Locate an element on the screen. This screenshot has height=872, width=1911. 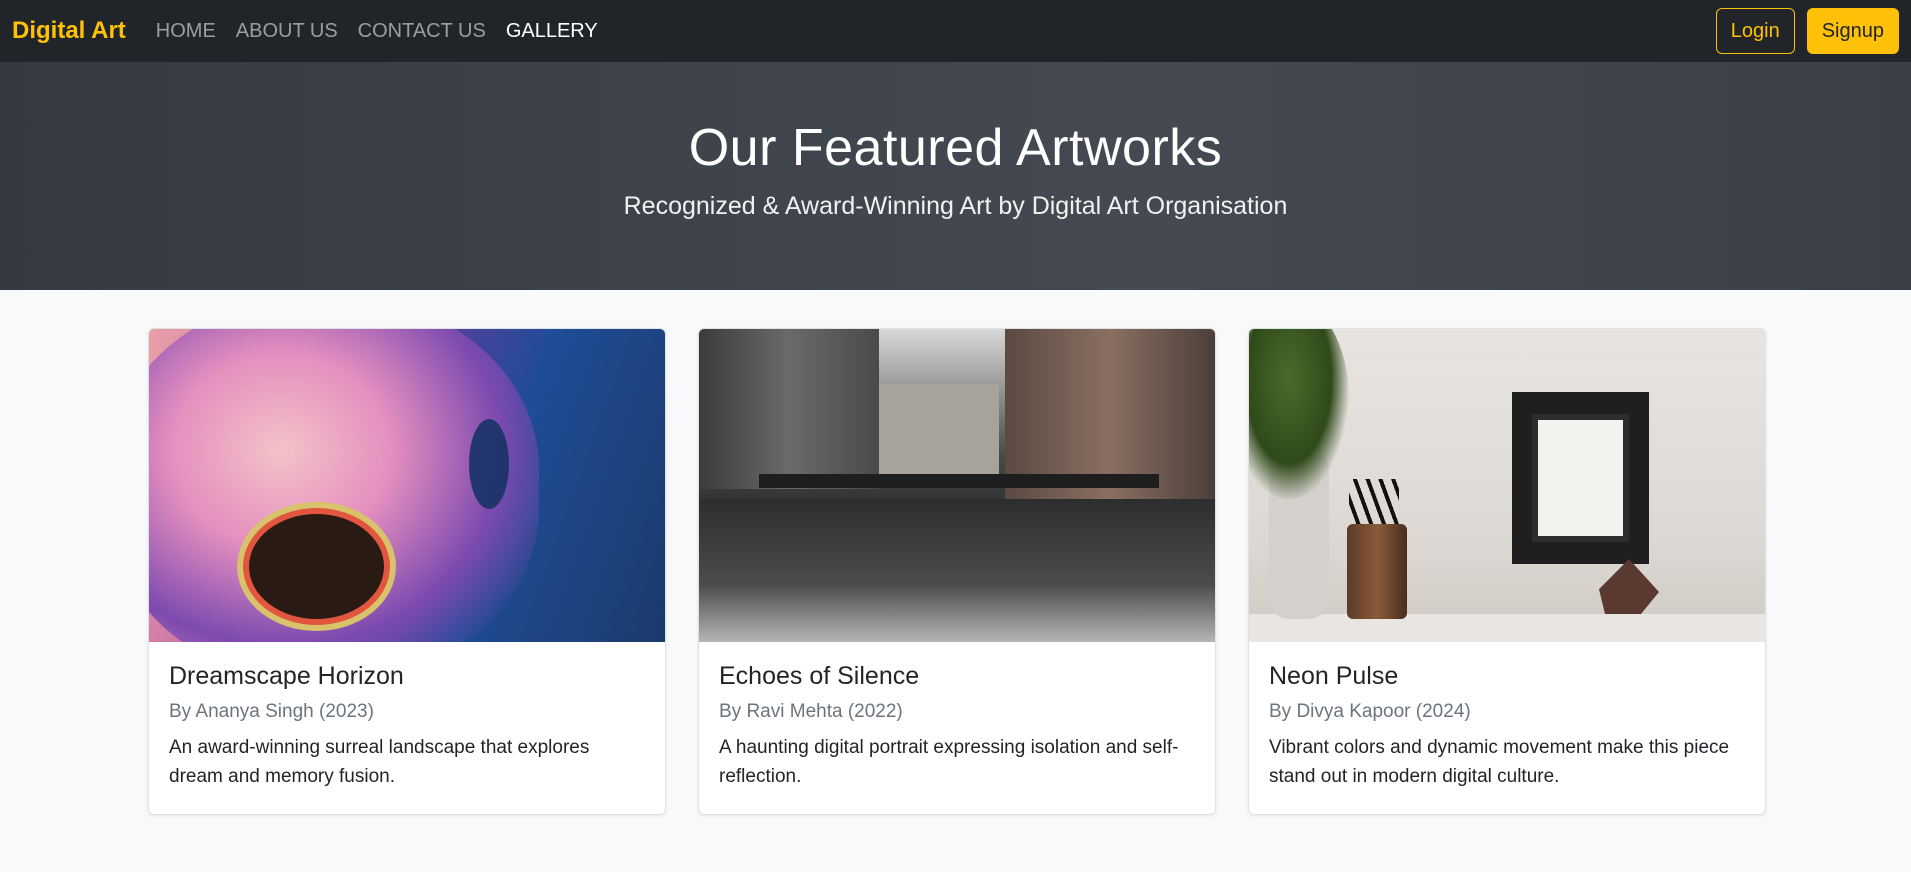
frame-inner is located at coordinates (1580, 478).